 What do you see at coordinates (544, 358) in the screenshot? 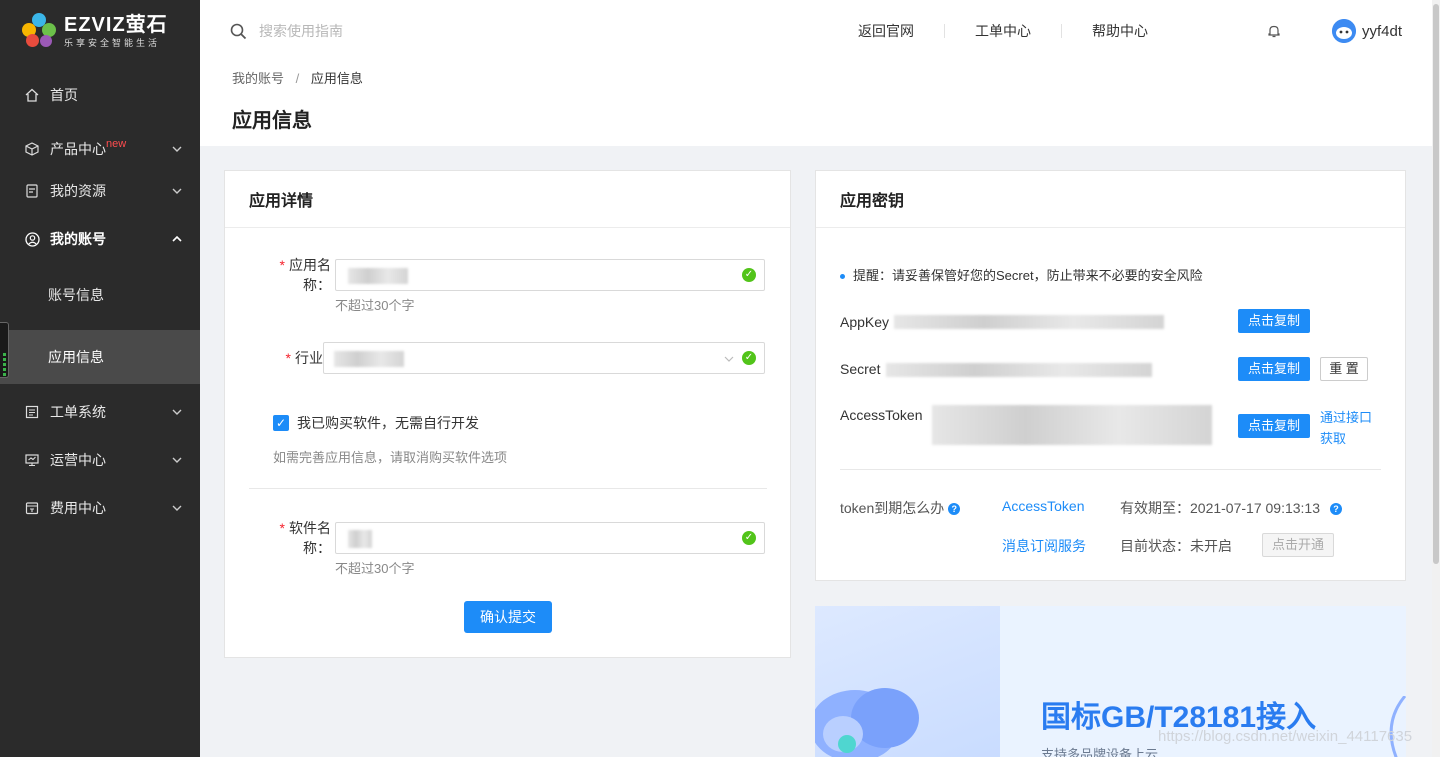
I see `industry-select: ✓` at bounding box center [544, 358].